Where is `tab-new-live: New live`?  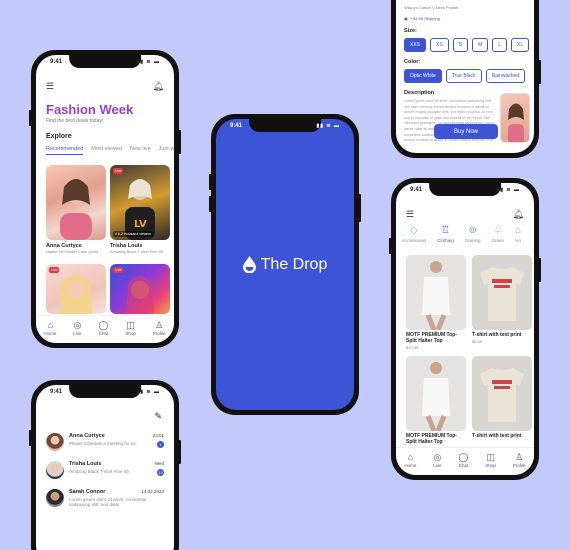
tab-new-live: New live is located at coordinates (140, 150).